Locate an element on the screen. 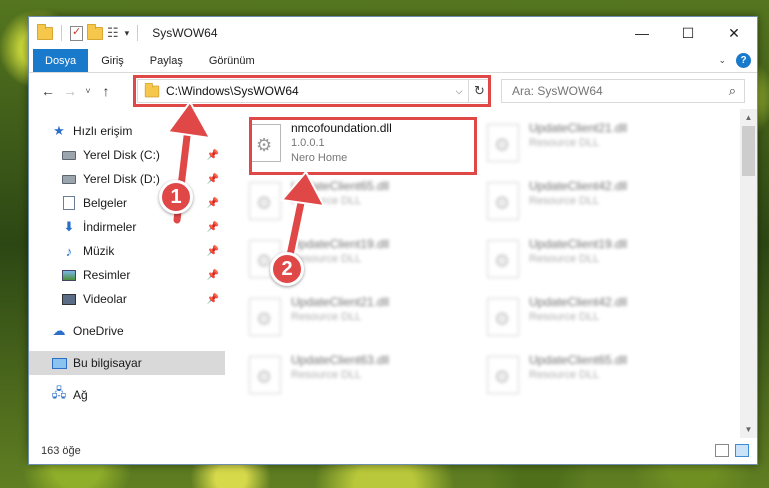  downloads-icon: ⬇ is located at coordinates (69, 226).